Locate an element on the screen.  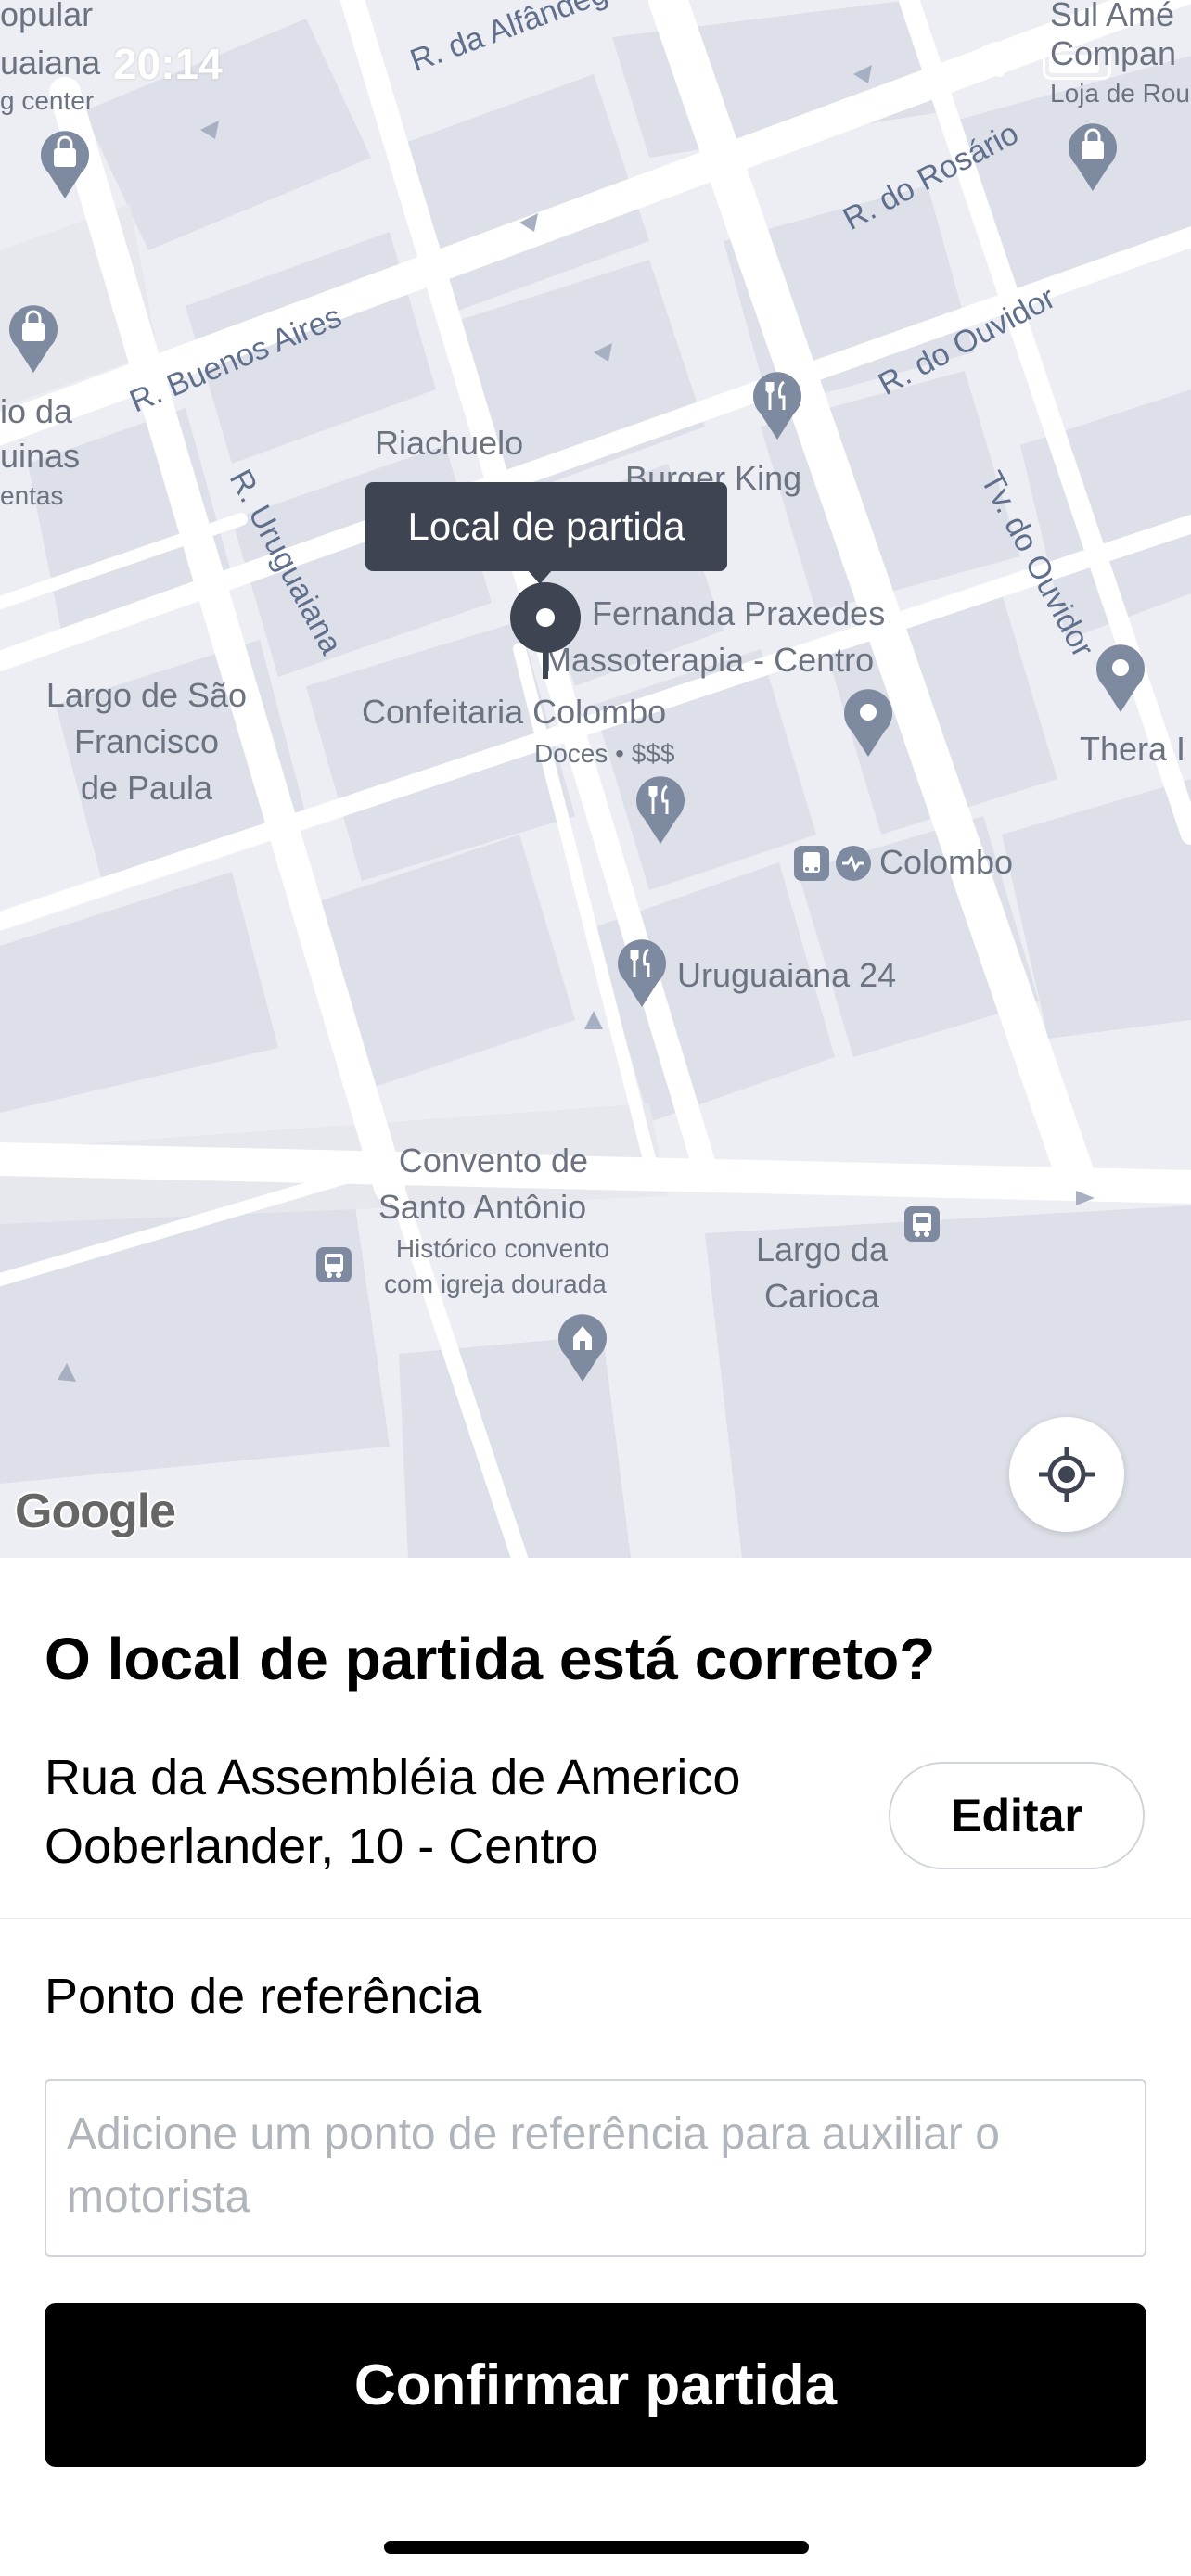
sheet-title: O local de partida está correto? is located at coordinates (490, 1659).